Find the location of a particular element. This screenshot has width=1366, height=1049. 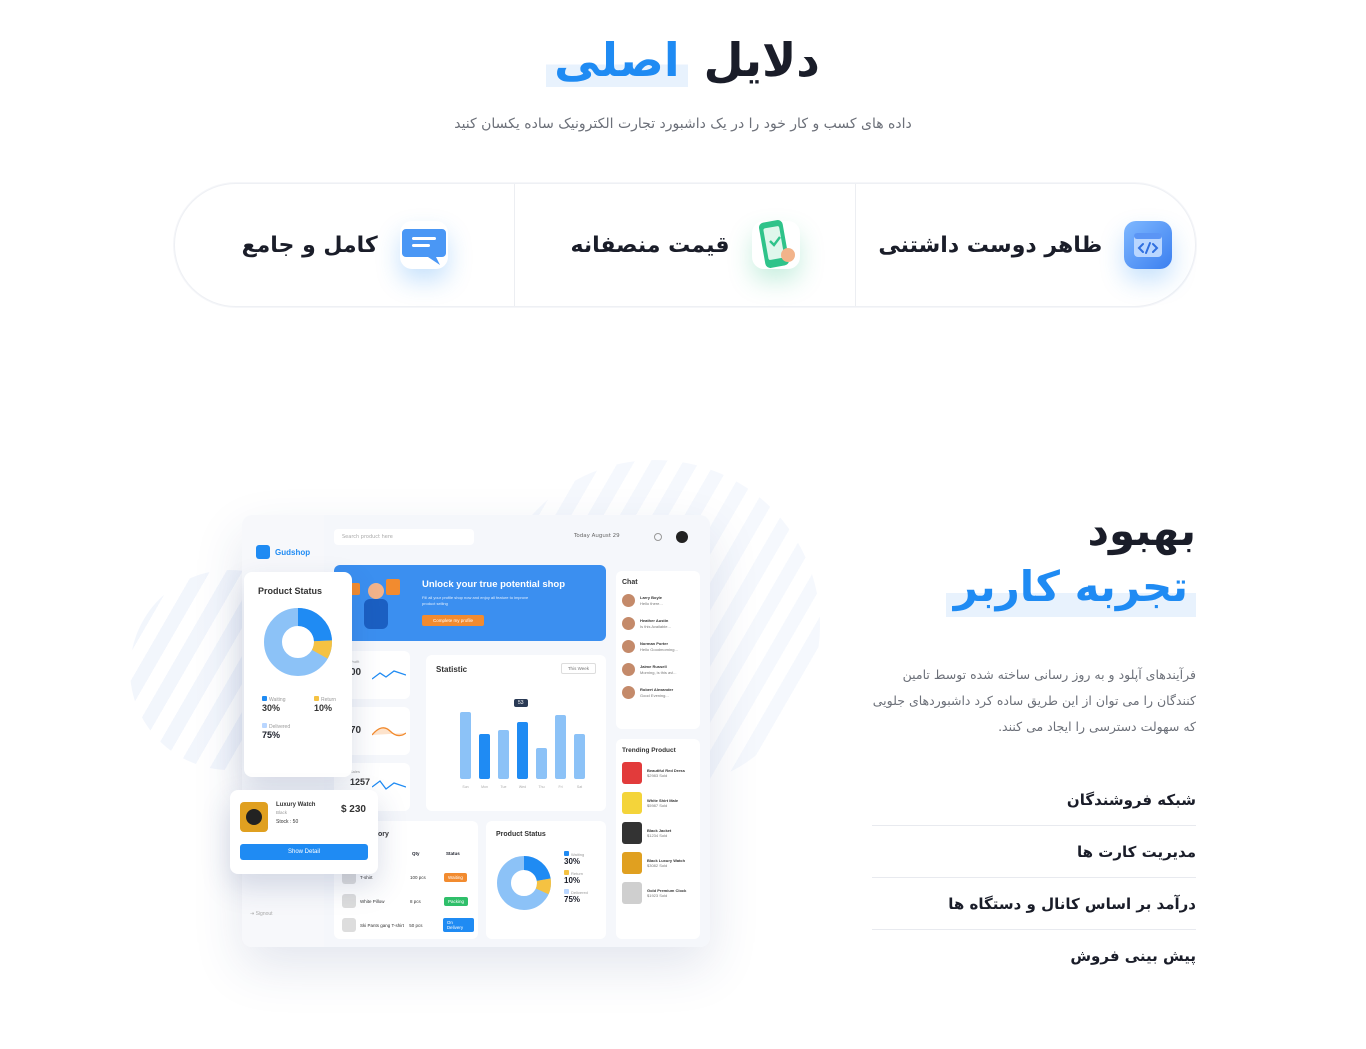

status-badge: On Delivery is located at coordinates (458, 925).